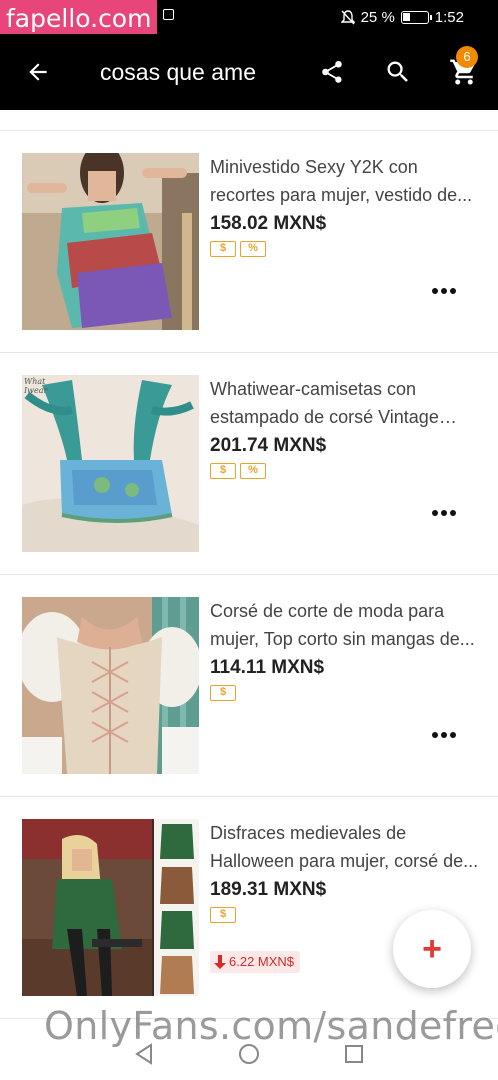 The image size is (498, 1080). I want to click on price-drop-value: 6.22 MXN$, so click(262, 961).